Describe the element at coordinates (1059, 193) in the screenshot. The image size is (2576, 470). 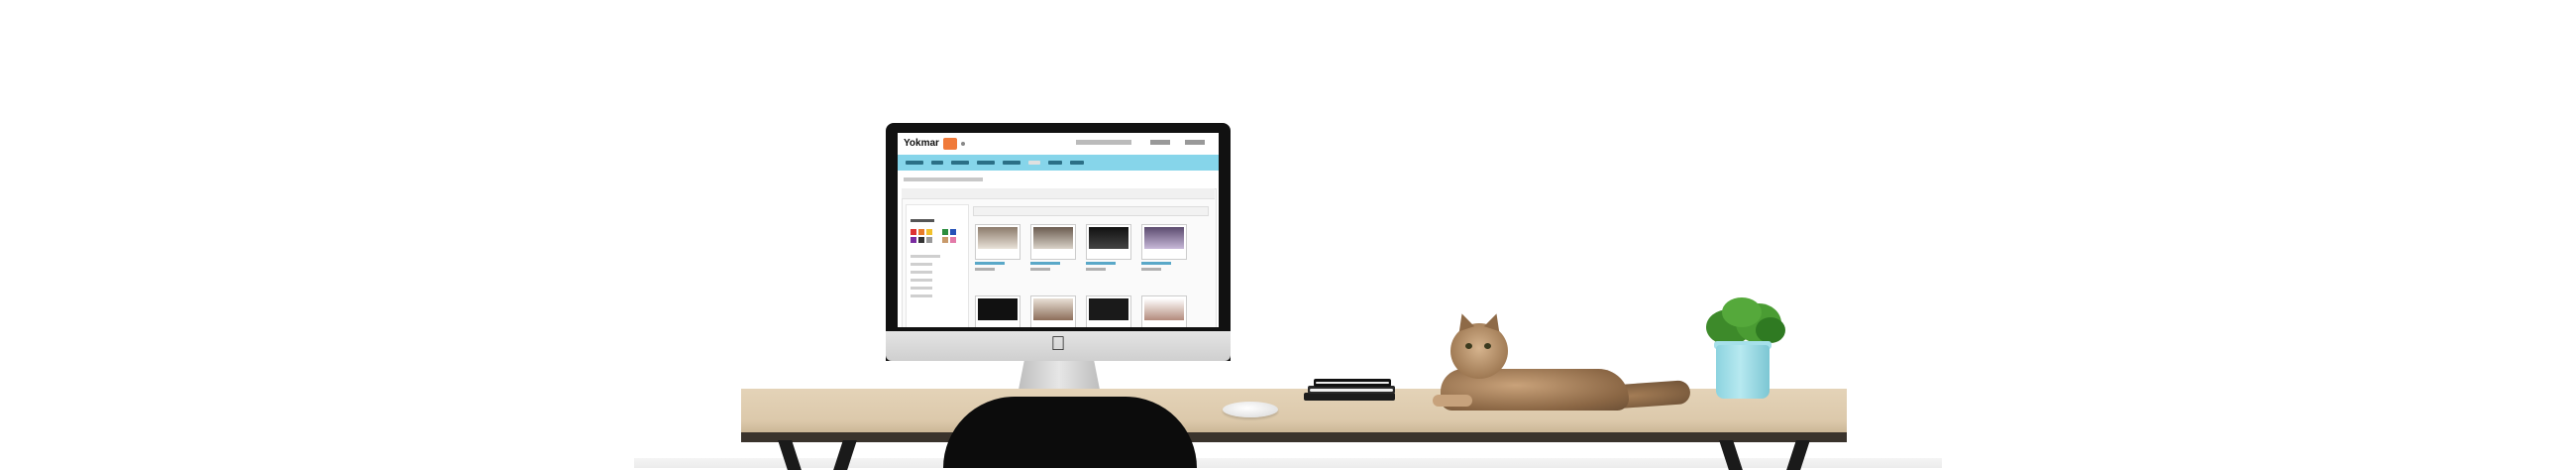
I see `screen-gallery-panel-header` at that location.